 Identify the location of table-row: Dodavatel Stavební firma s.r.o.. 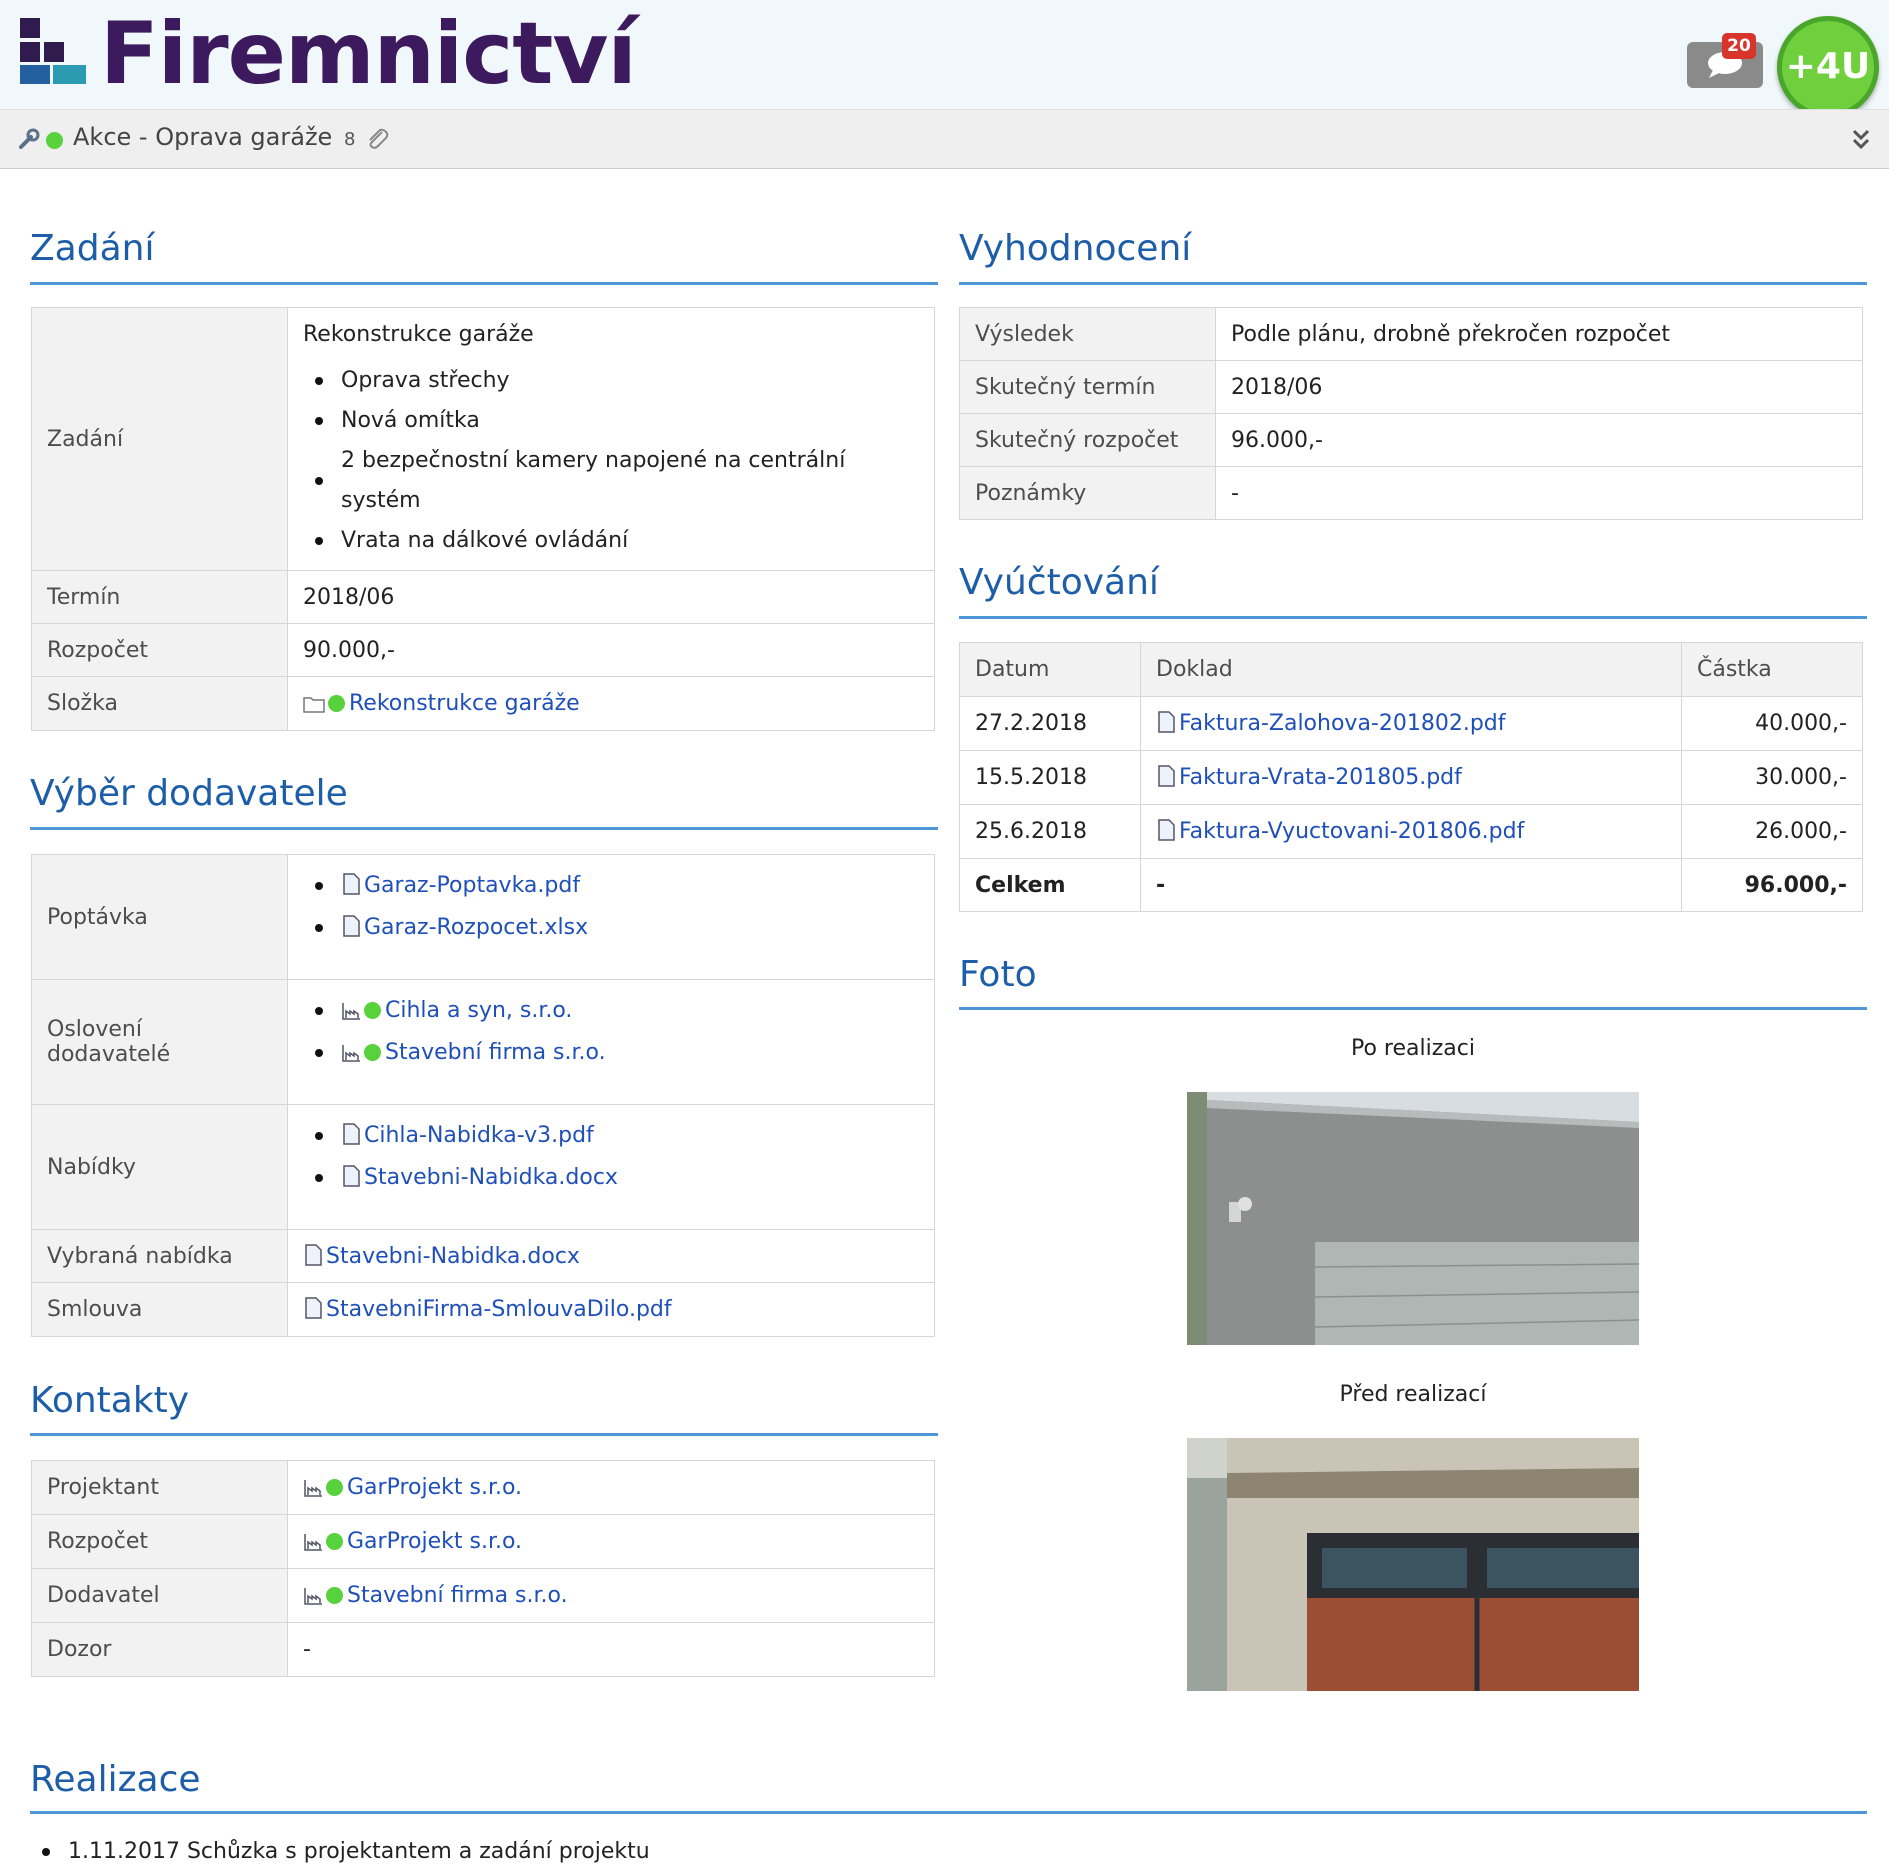
(483, 1595).